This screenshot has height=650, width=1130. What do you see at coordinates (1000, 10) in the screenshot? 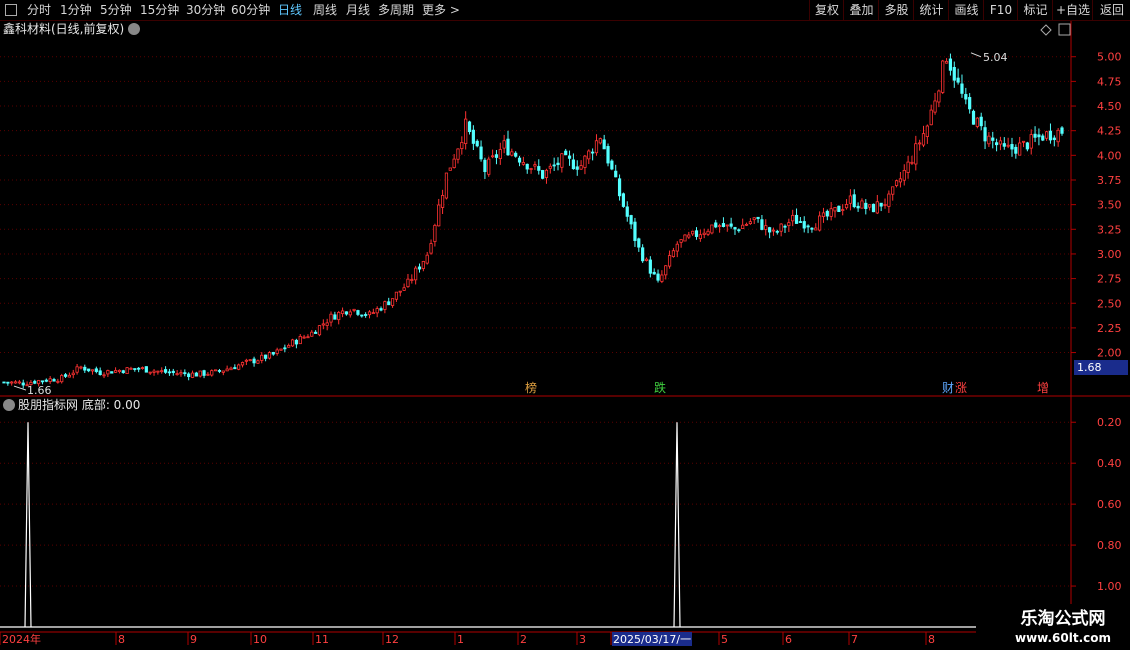
I see `toolbar-right-item-5: F10` at bounding box center [1000, 10].